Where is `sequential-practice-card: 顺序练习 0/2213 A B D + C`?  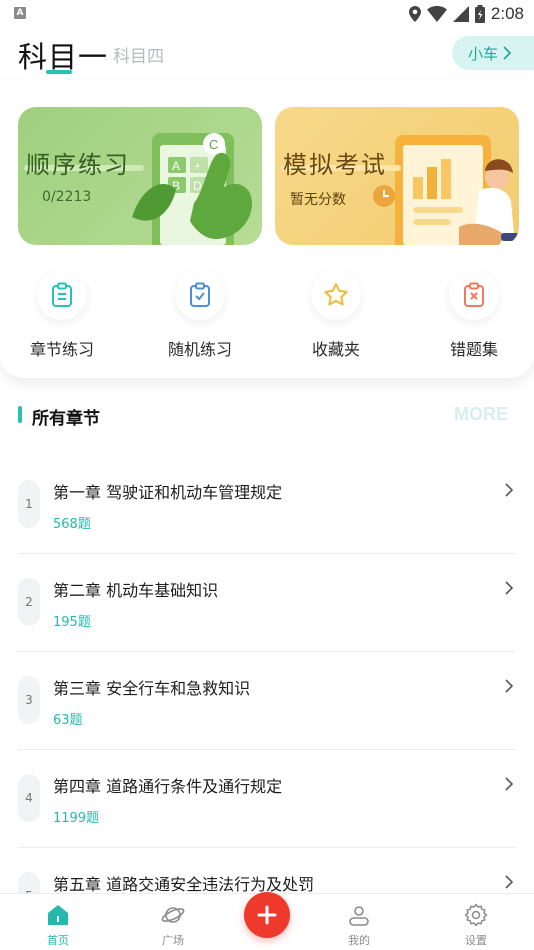 sequential-practice-card: 顺序练习 0/2213 A B D + C is located at coordinates (140, 176).